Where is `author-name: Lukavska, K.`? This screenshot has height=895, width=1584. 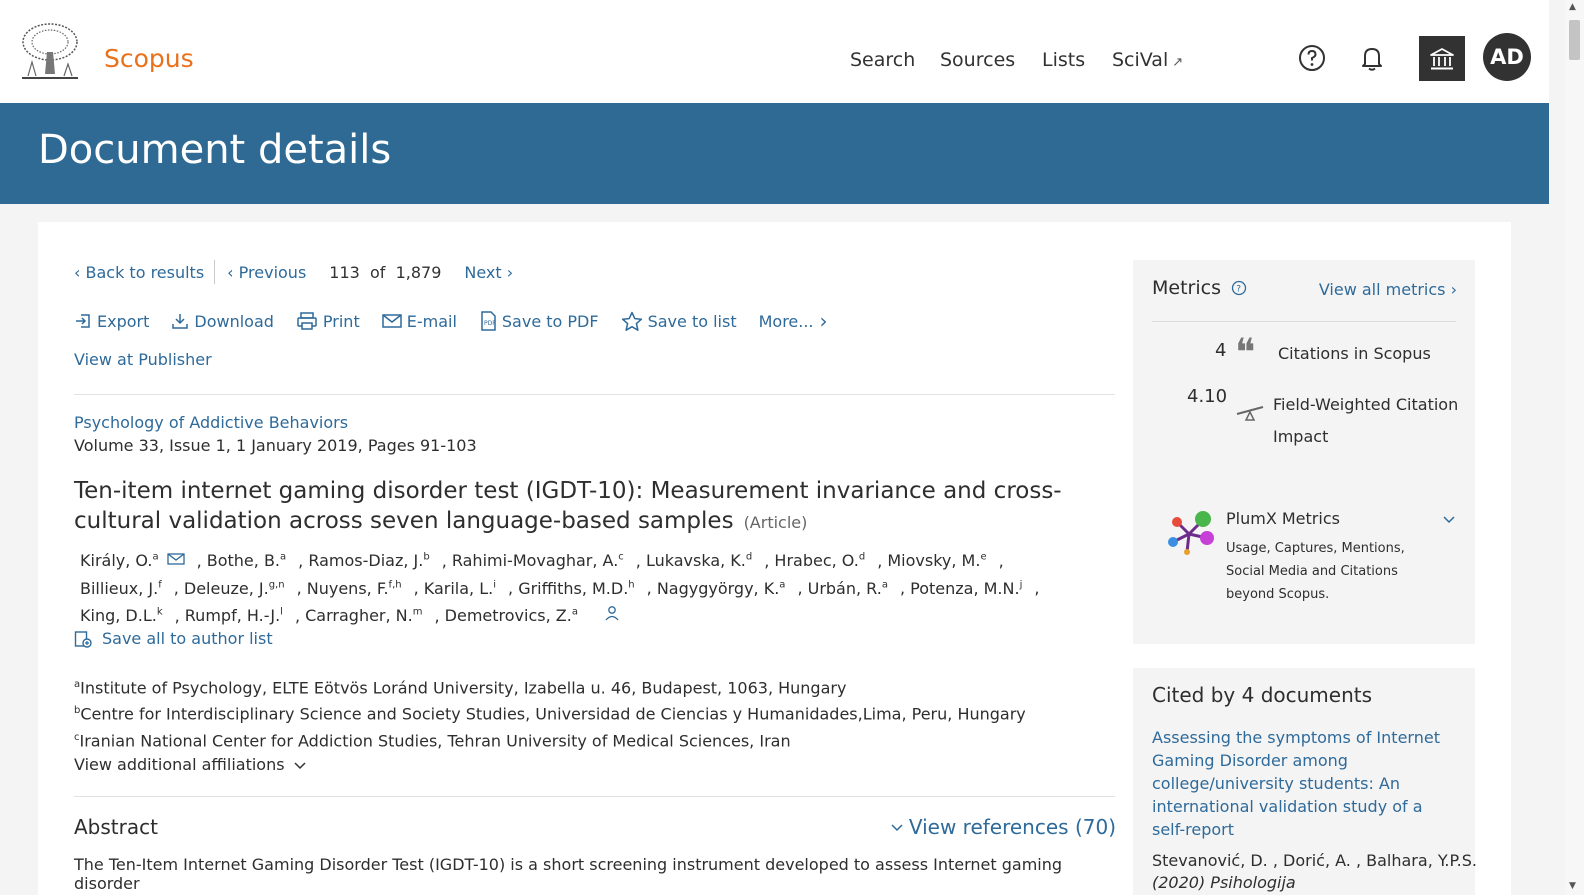 author-name: Lukavska, K. is located at coordinates (695, 561).